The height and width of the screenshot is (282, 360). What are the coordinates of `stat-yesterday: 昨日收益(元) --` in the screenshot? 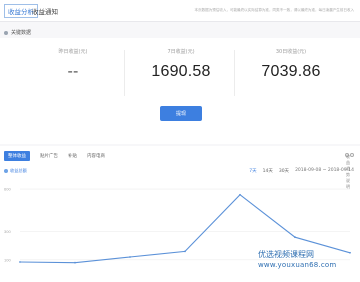 It's located at (73, 64).